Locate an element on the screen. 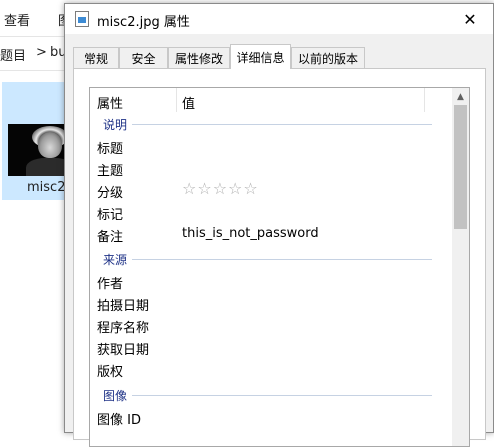 The height and width of the screenshot is (447, 494). property-name: 程序名称 is located at coordinates (123, 328).